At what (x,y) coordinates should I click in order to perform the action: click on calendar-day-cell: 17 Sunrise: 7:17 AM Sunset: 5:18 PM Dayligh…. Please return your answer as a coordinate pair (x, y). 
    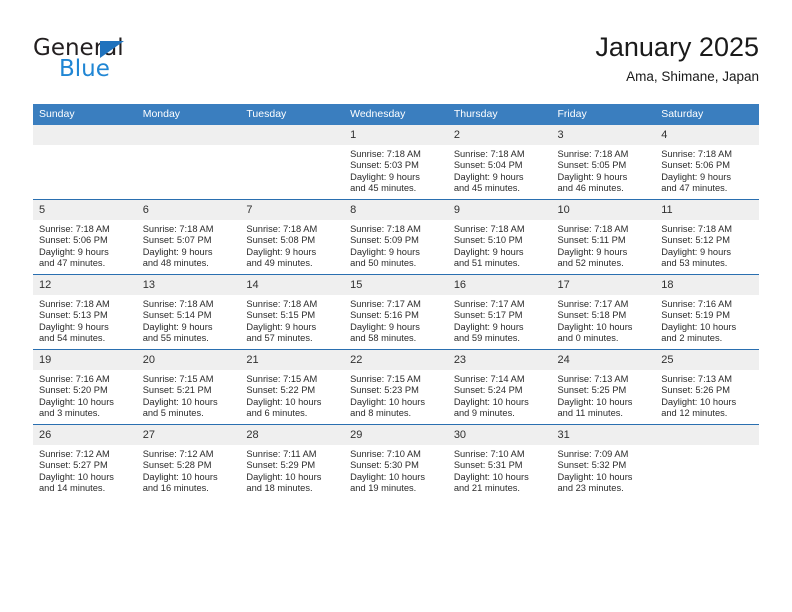
    Looking at the image, I should click on (603, 312).